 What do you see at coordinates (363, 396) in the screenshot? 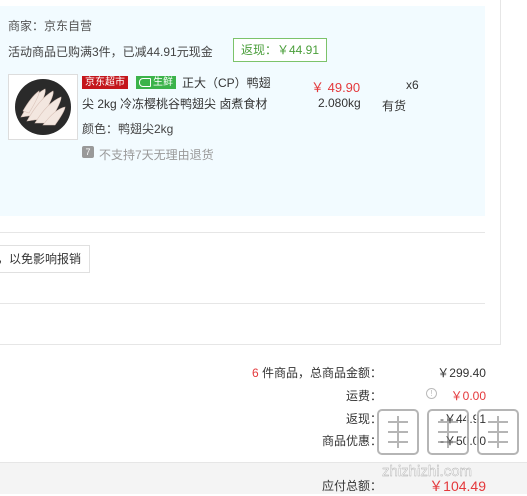
I see `shipping-label: 运费：` at bounding box center [363, 396].